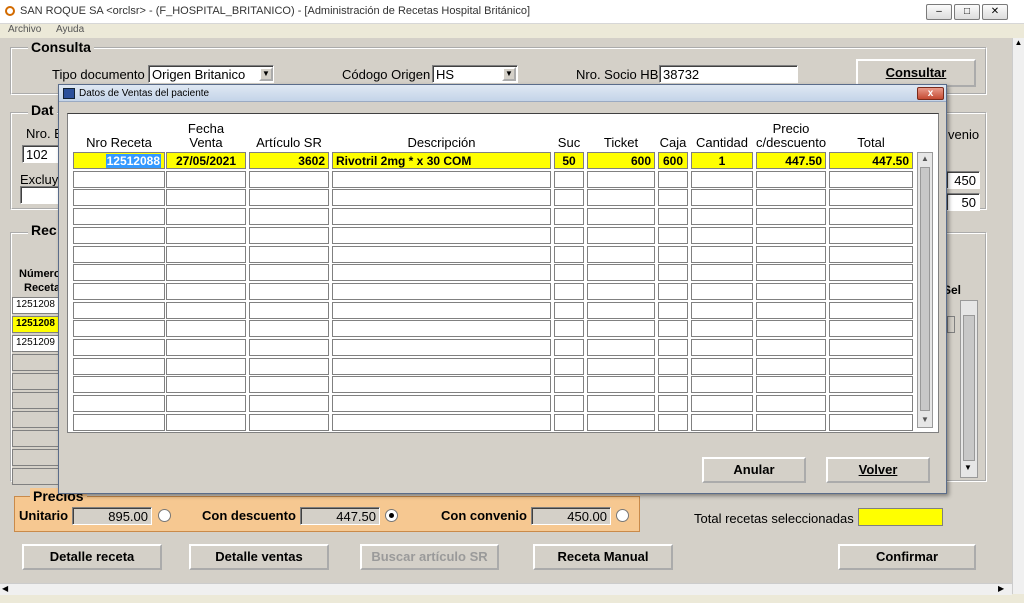  What do you see at coordinates (925, 290) in the screenshot?
I see `grid-scrollbar: ▲ ▼` at bounding box center [925, 290].